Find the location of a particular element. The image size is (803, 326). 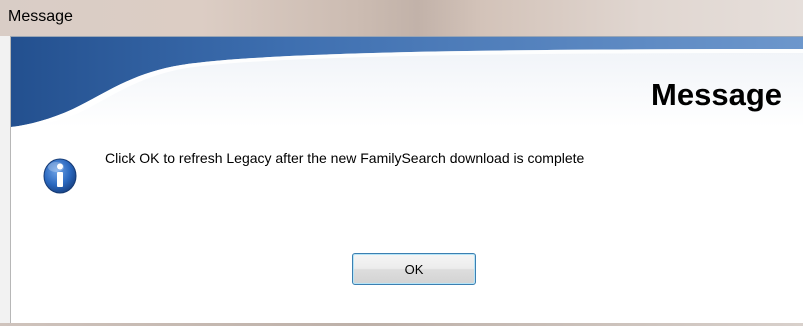

info-icon is located at coordinates (60, 175).